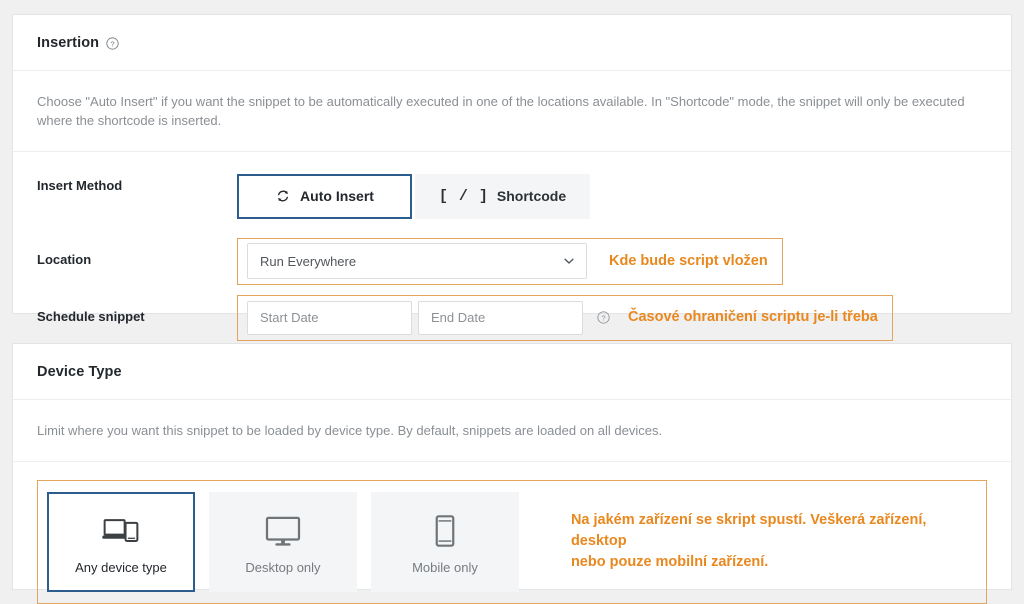 This screenshot has width=1024, height=604. Describe the element at coordinates (417, 261) in the screenshot. I see `location-select: Run Everywhere` at that location.